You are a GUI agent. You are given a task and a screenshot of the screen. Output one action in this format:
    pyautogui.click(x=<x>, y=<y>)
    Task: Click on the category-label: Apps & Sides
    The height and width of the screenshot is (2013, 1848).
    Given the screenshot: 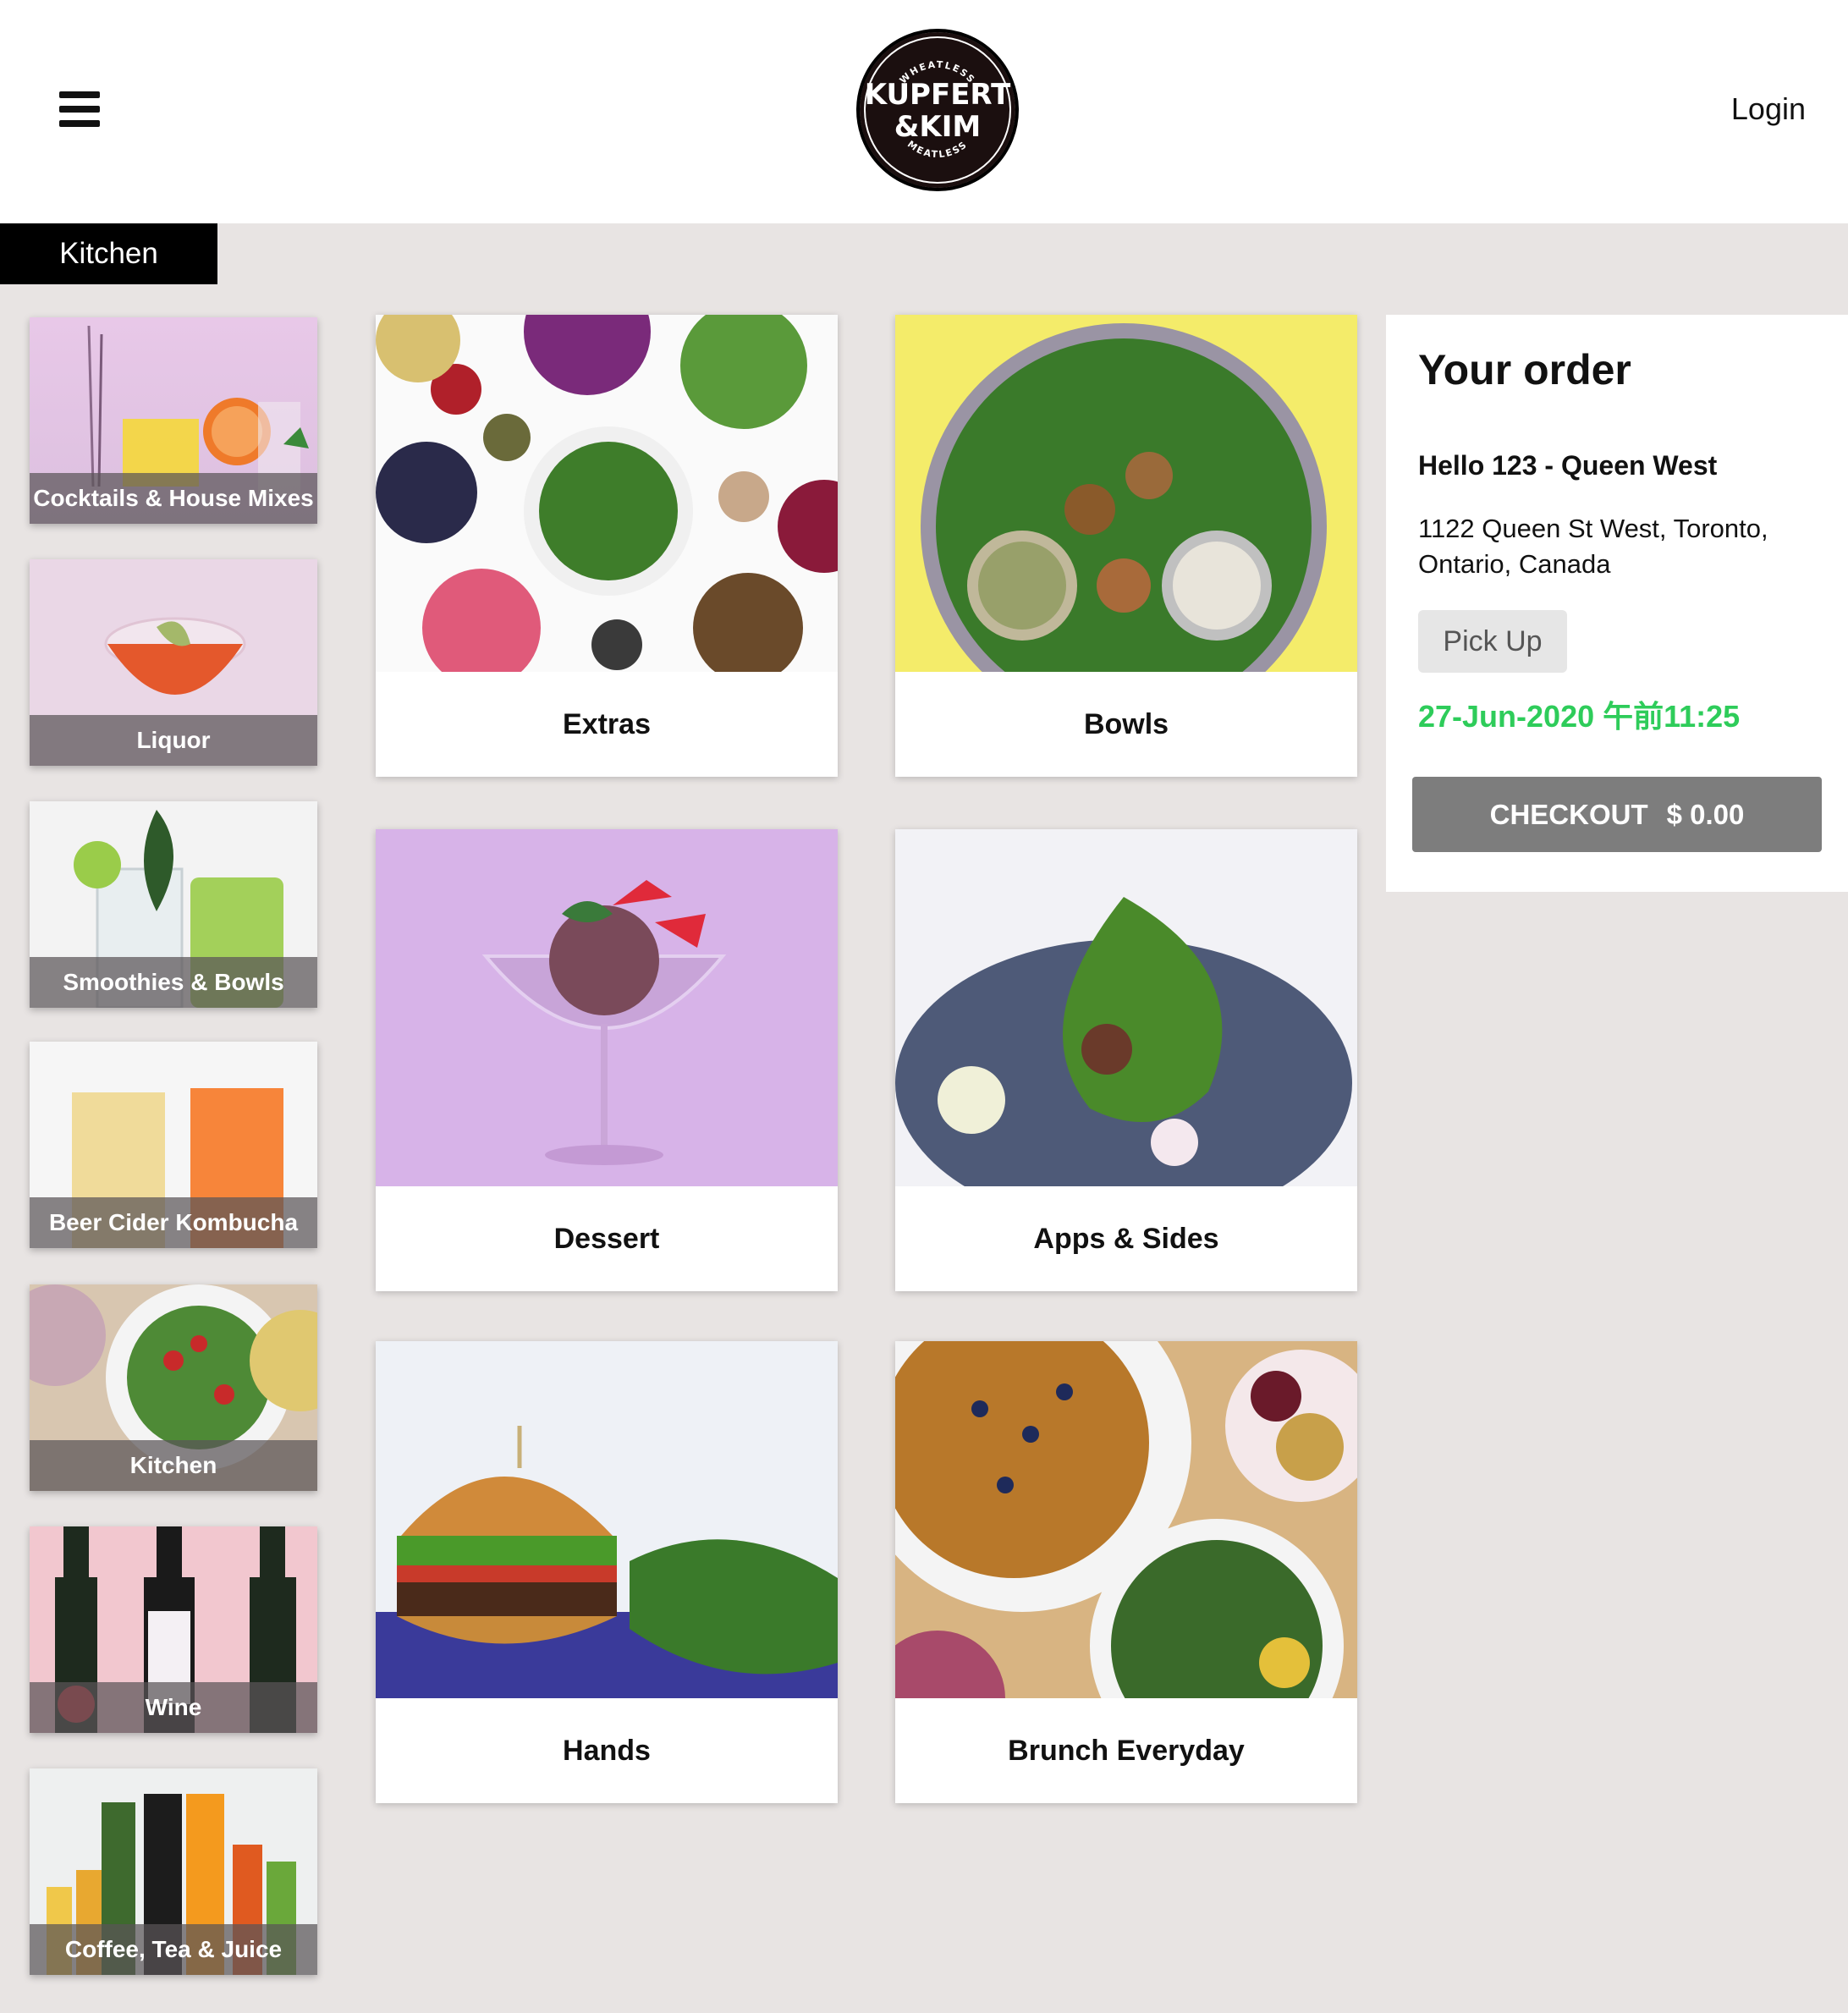 What is the action you would take?
    pyautogui.click(x=1126, y=1238)
    